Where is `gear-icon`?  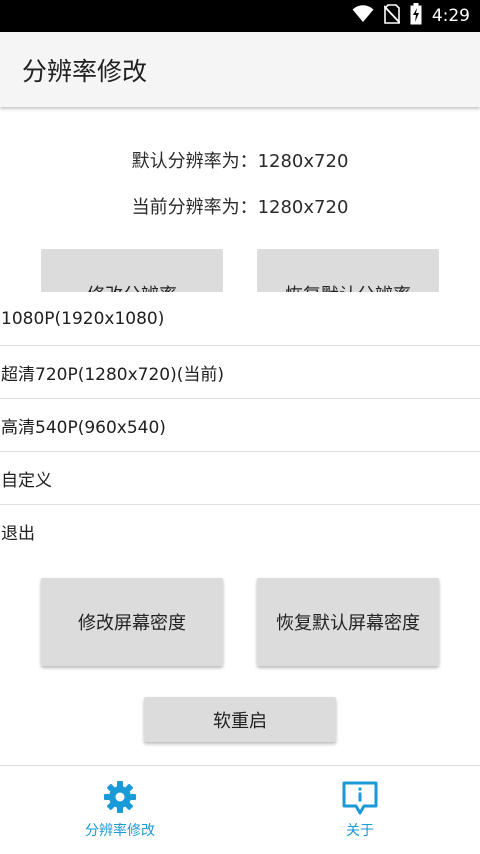 gear-icon is located at coordinates (120, 799).